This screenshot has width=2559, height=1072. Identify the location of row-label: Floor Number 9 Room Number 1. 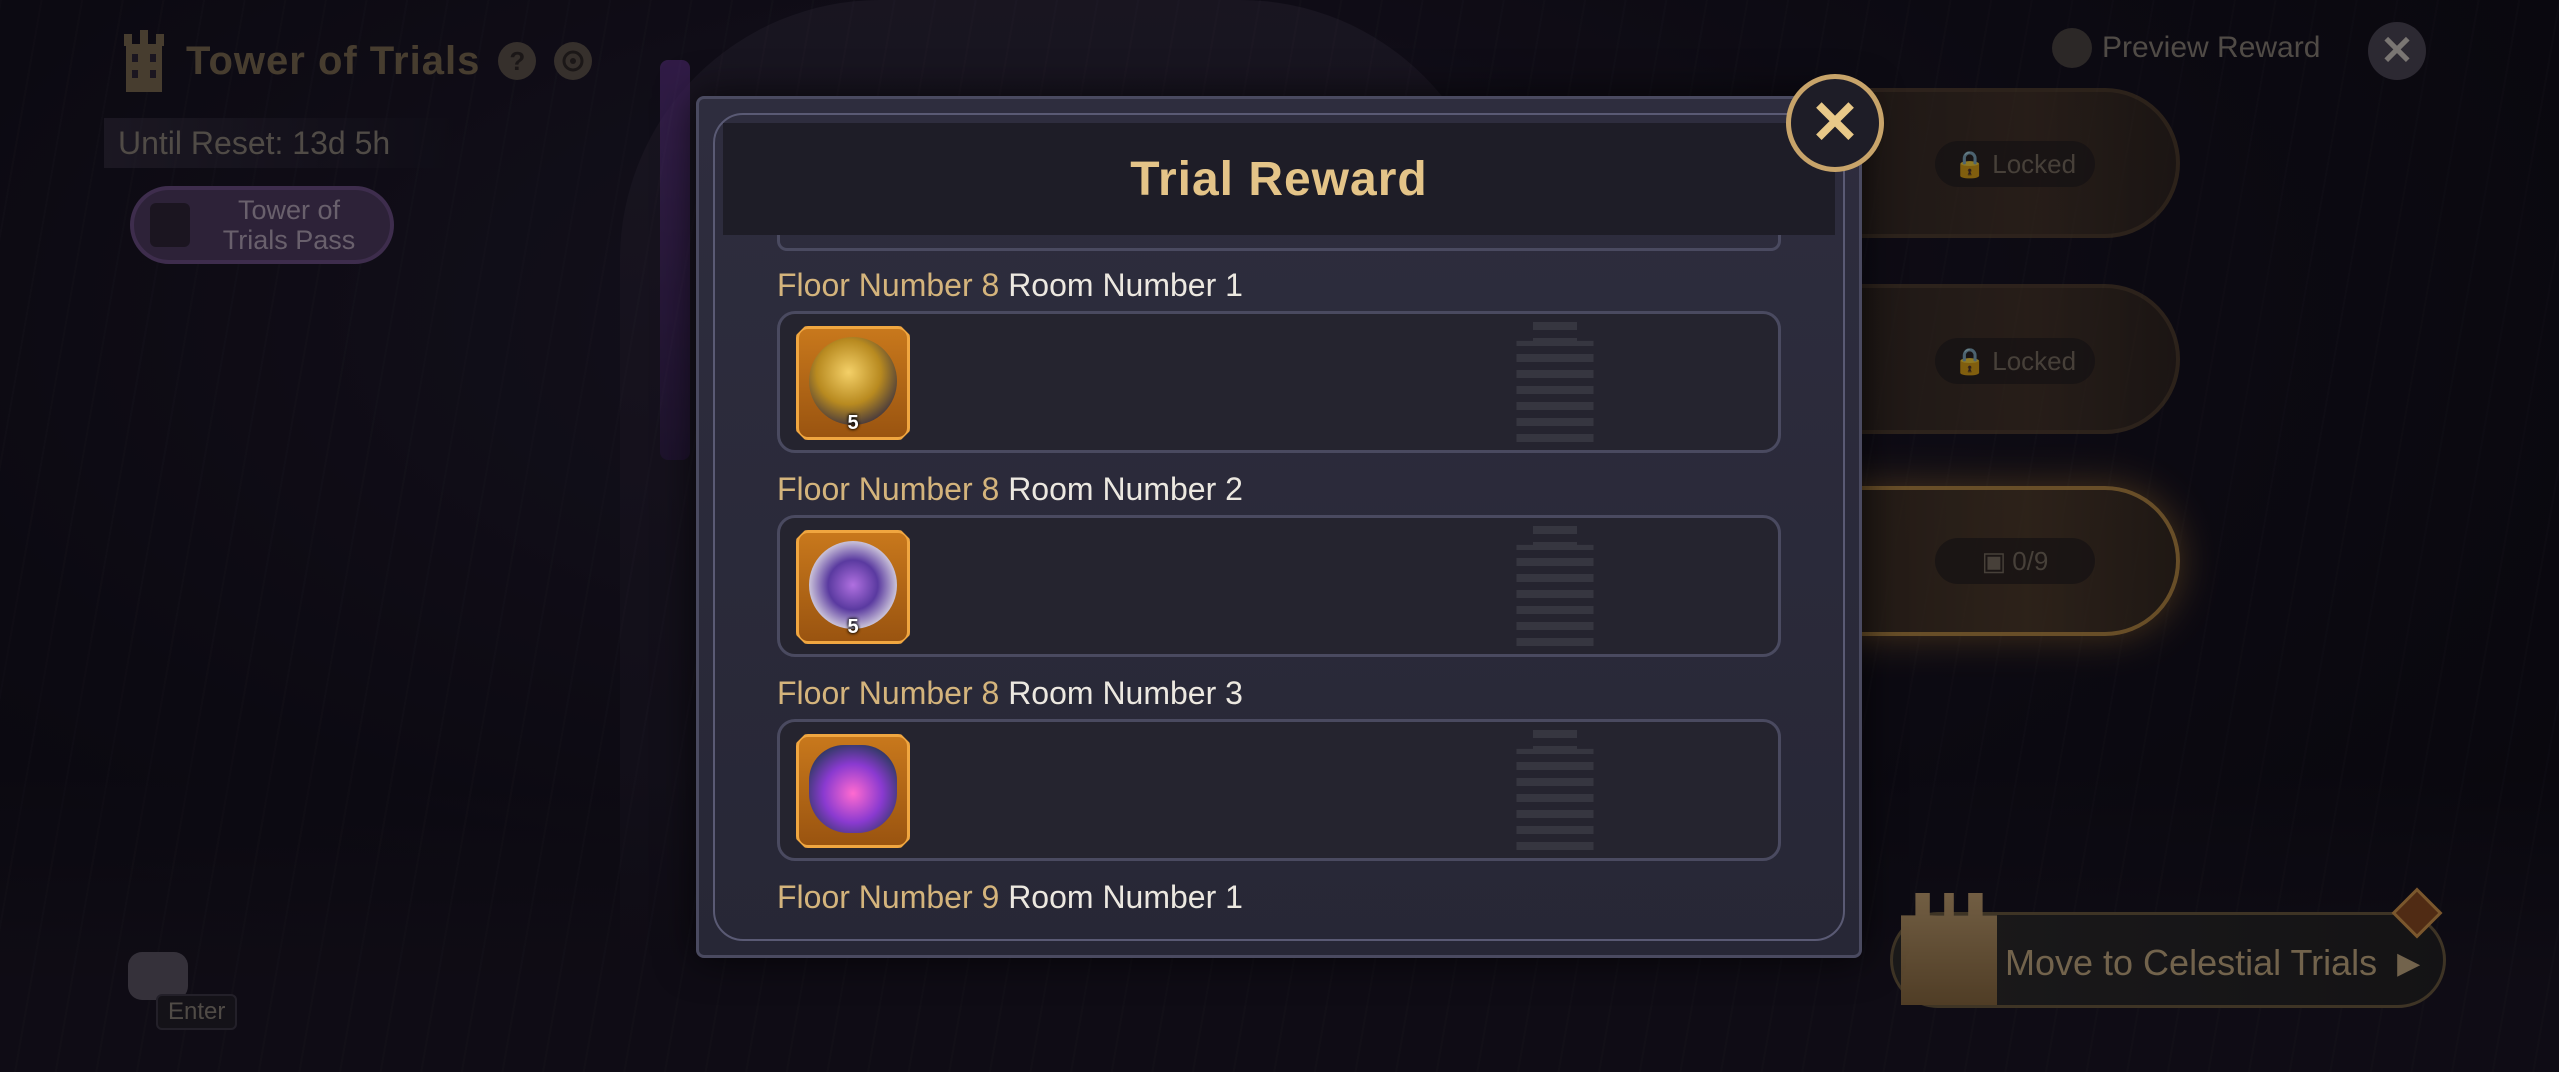
(1010, 897).